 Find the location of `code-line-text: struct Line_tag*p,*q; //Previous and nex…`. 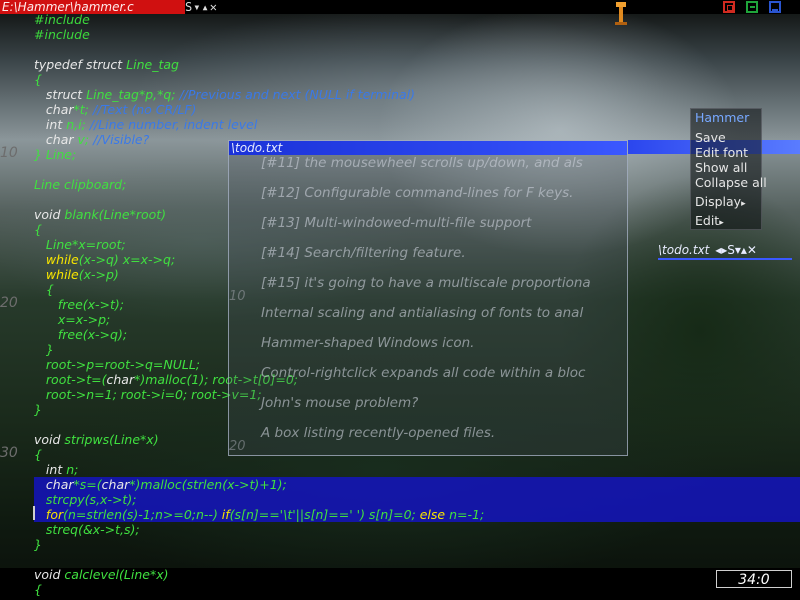

code-line-text: struct Line_tag*p,*q; //Previous and nex… is located at coordinates (230, 94).